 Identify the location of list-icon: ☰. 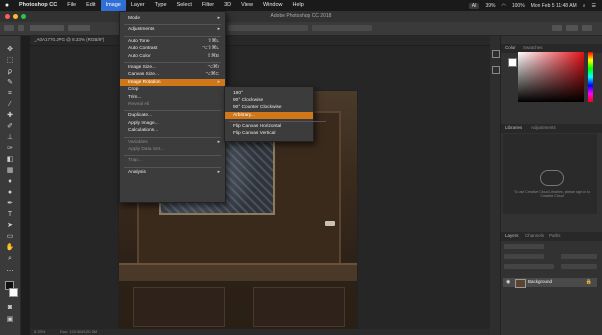
(594, 6).